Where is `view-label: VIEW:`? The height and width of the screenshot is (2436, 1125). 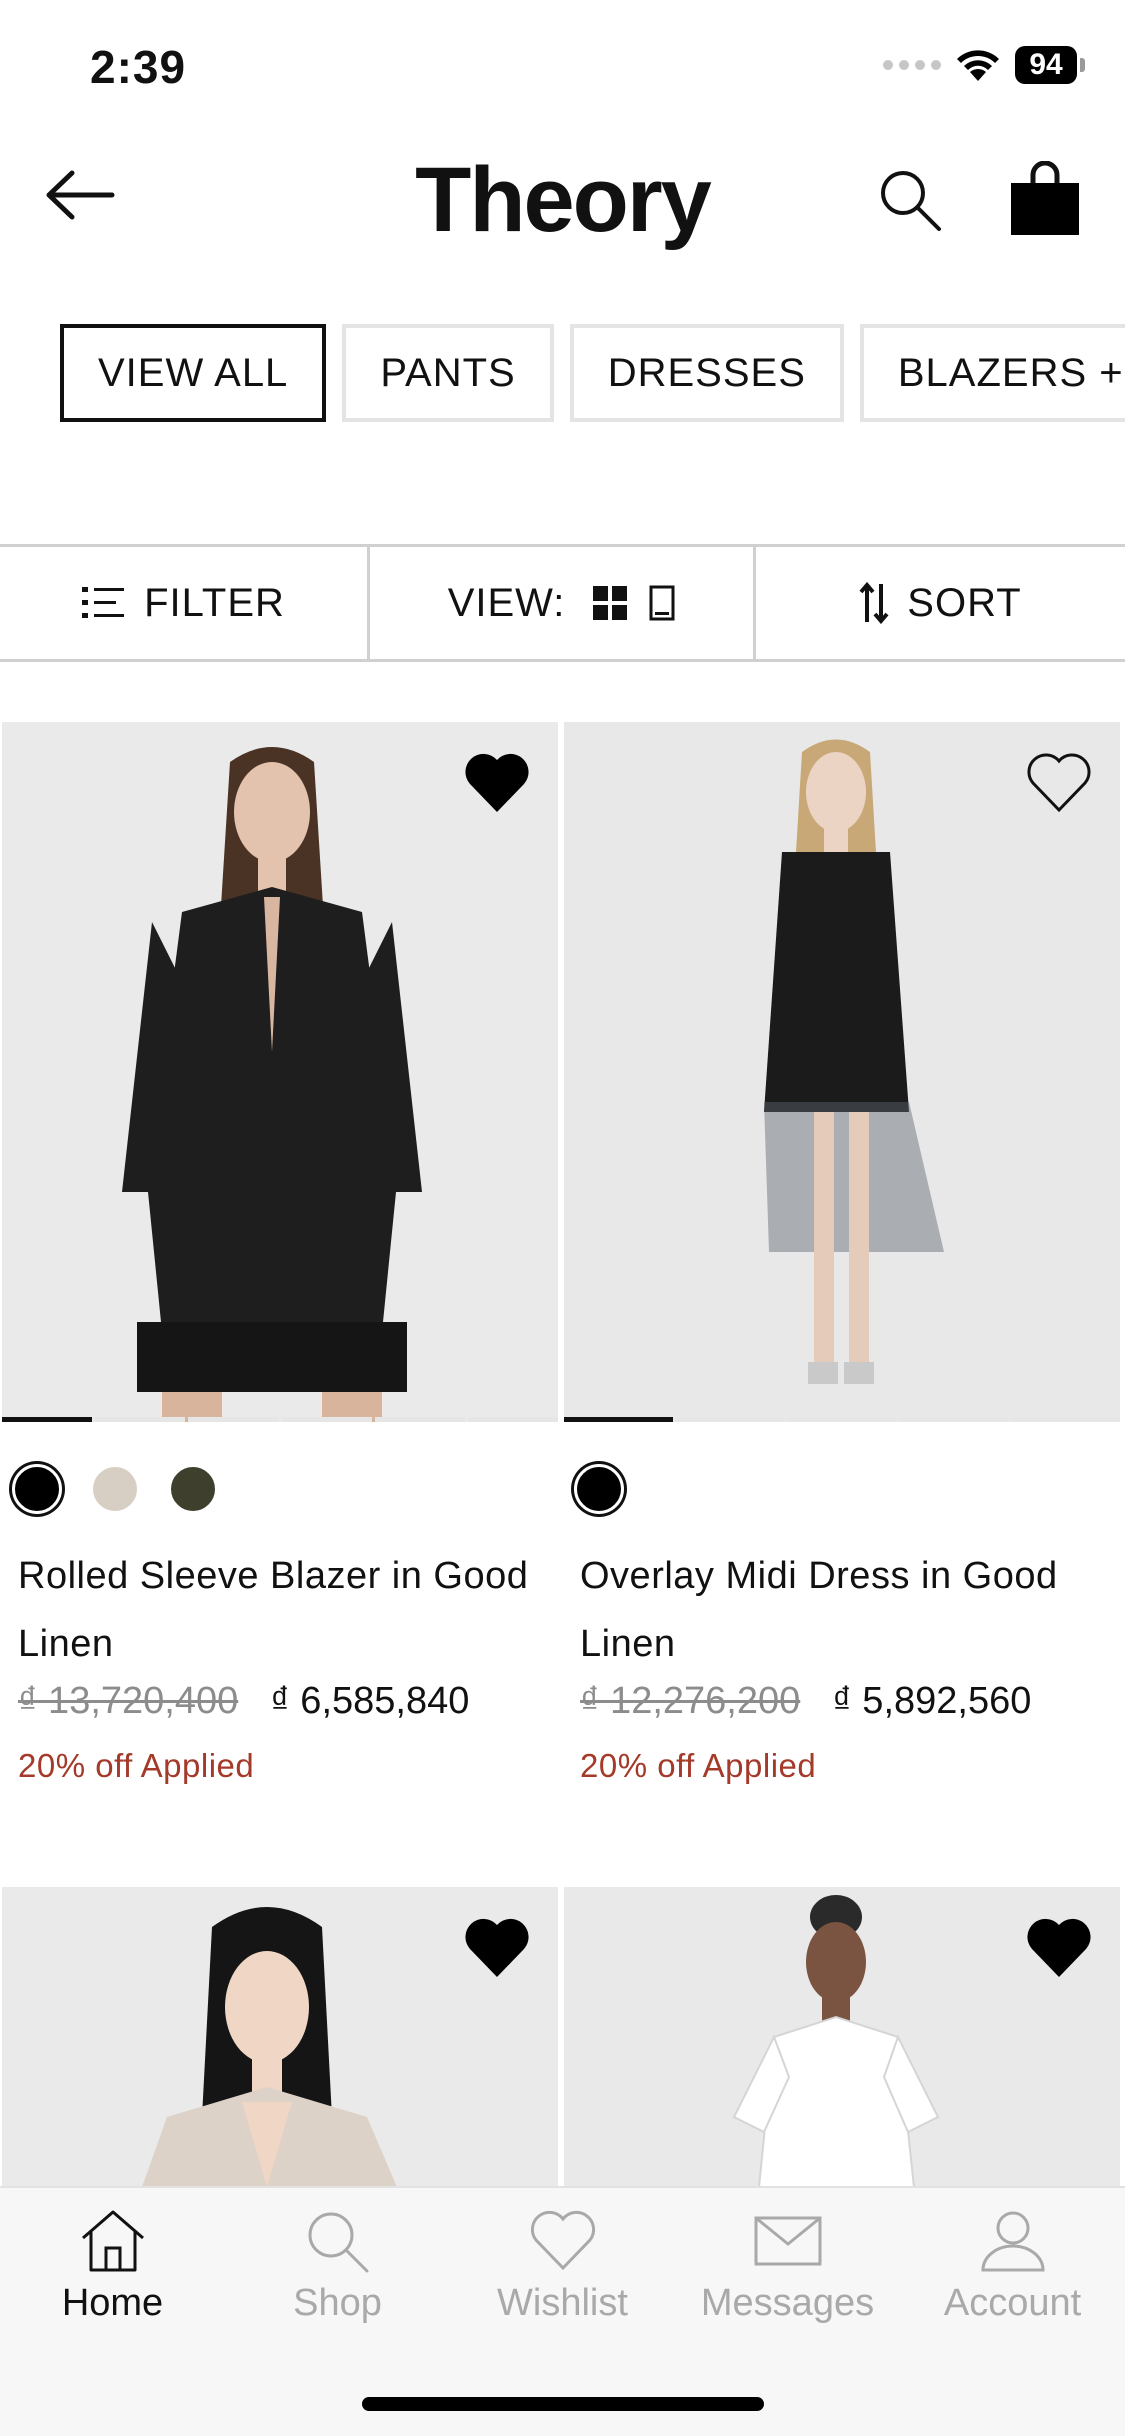 view-label: VIEW: is located at coordinates (506, 602).